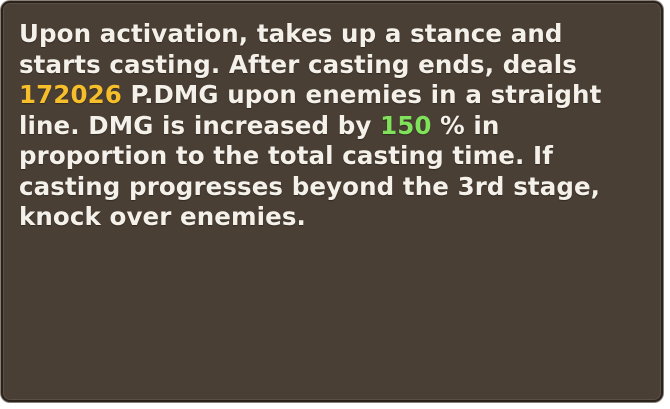  I want to click on damage-value: 172026, so click(70, 94).